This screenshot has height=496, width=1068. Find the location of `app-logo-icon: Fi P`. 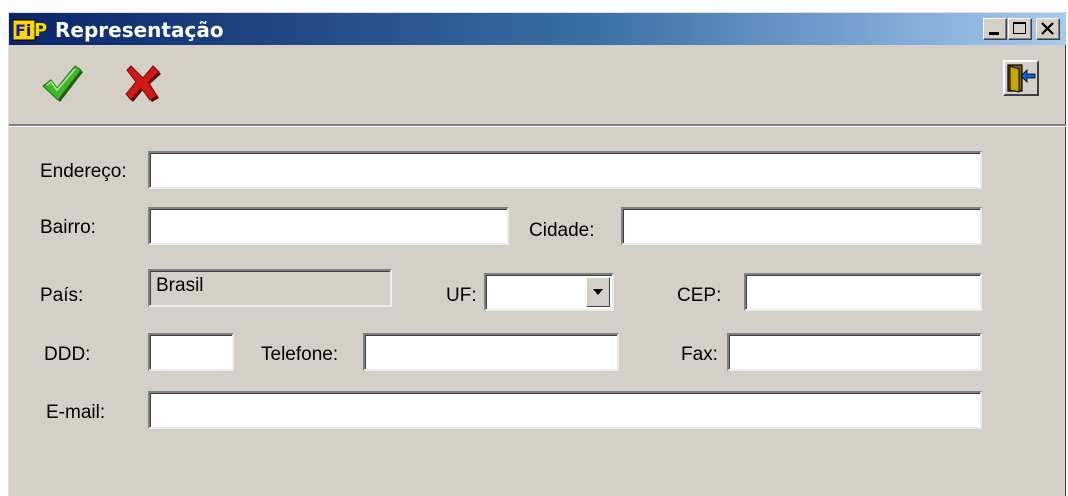

app-logo-icon: Fi P is located at coordinates (30, 30).